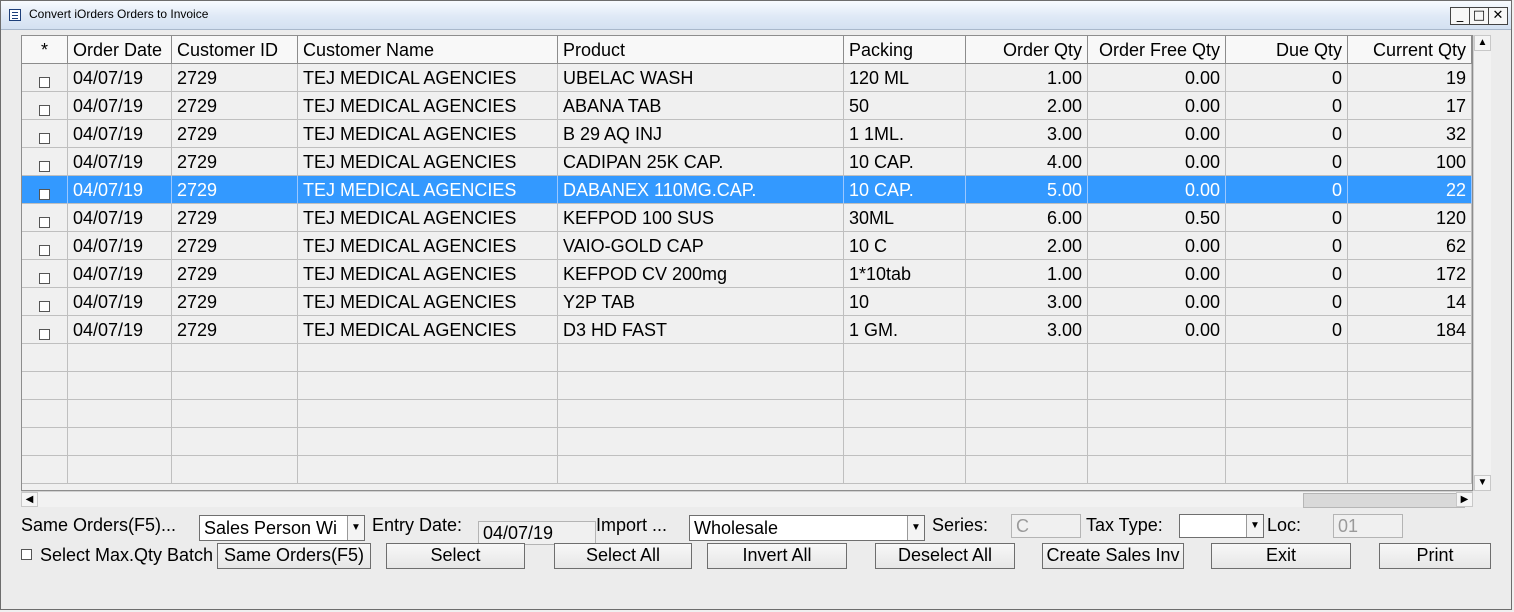 The image size is (1514, 612). What do you see at coordinates (701, 78) in the screenshot?
I see `table-cell: UBELAC WASH` at bounding box center [701, 78].